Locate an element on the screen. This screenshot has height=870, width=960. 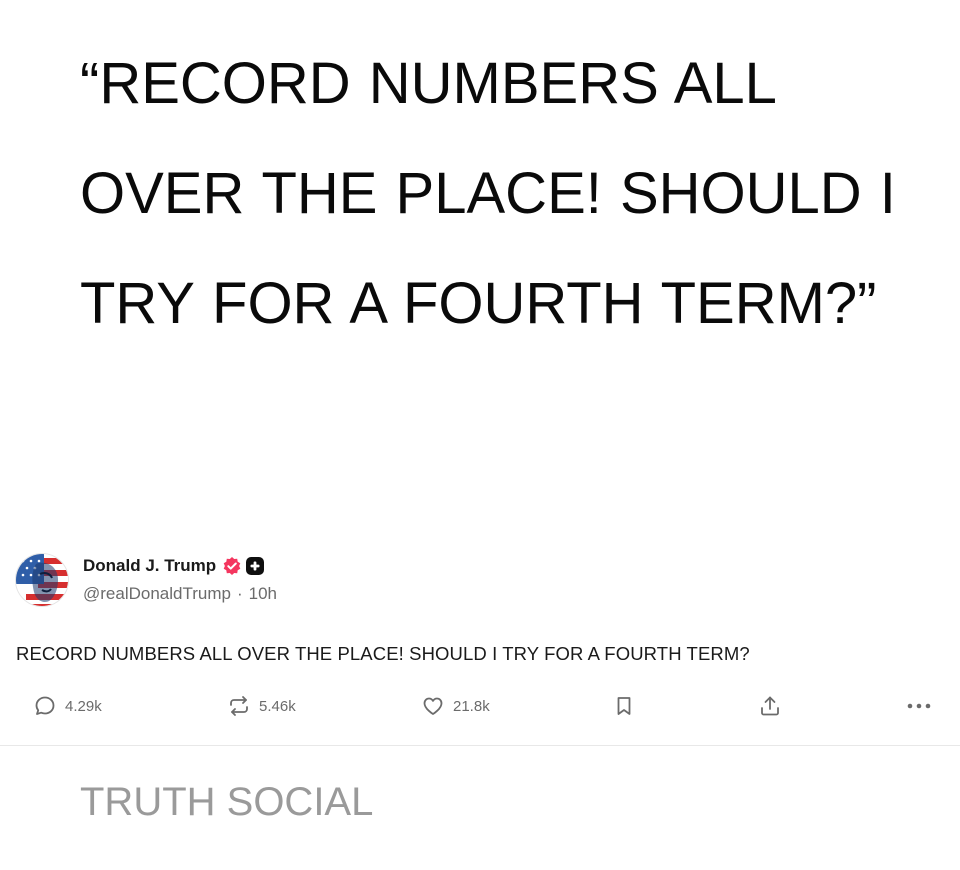
reply-count: 4.29k is located at coordinates (83, 706).